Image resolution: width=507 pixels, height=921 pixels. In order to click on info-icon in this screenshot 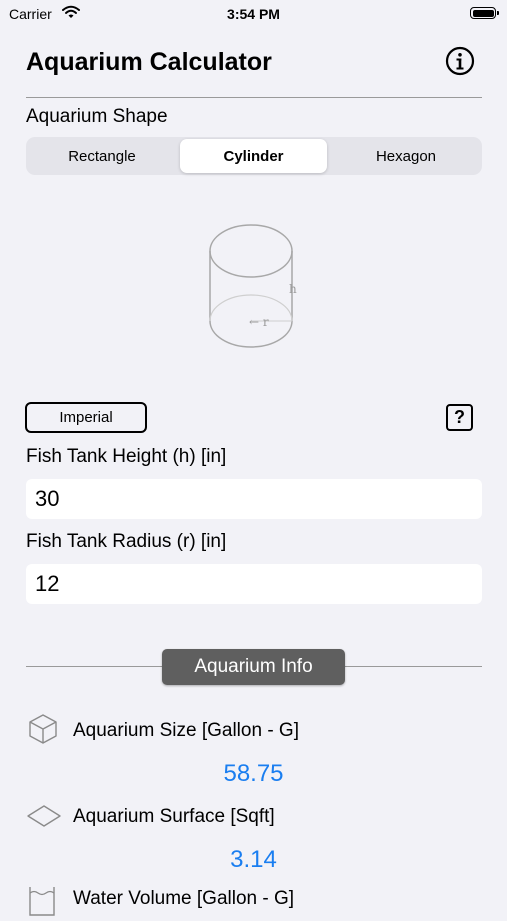, I will do `click(460, 61)`.